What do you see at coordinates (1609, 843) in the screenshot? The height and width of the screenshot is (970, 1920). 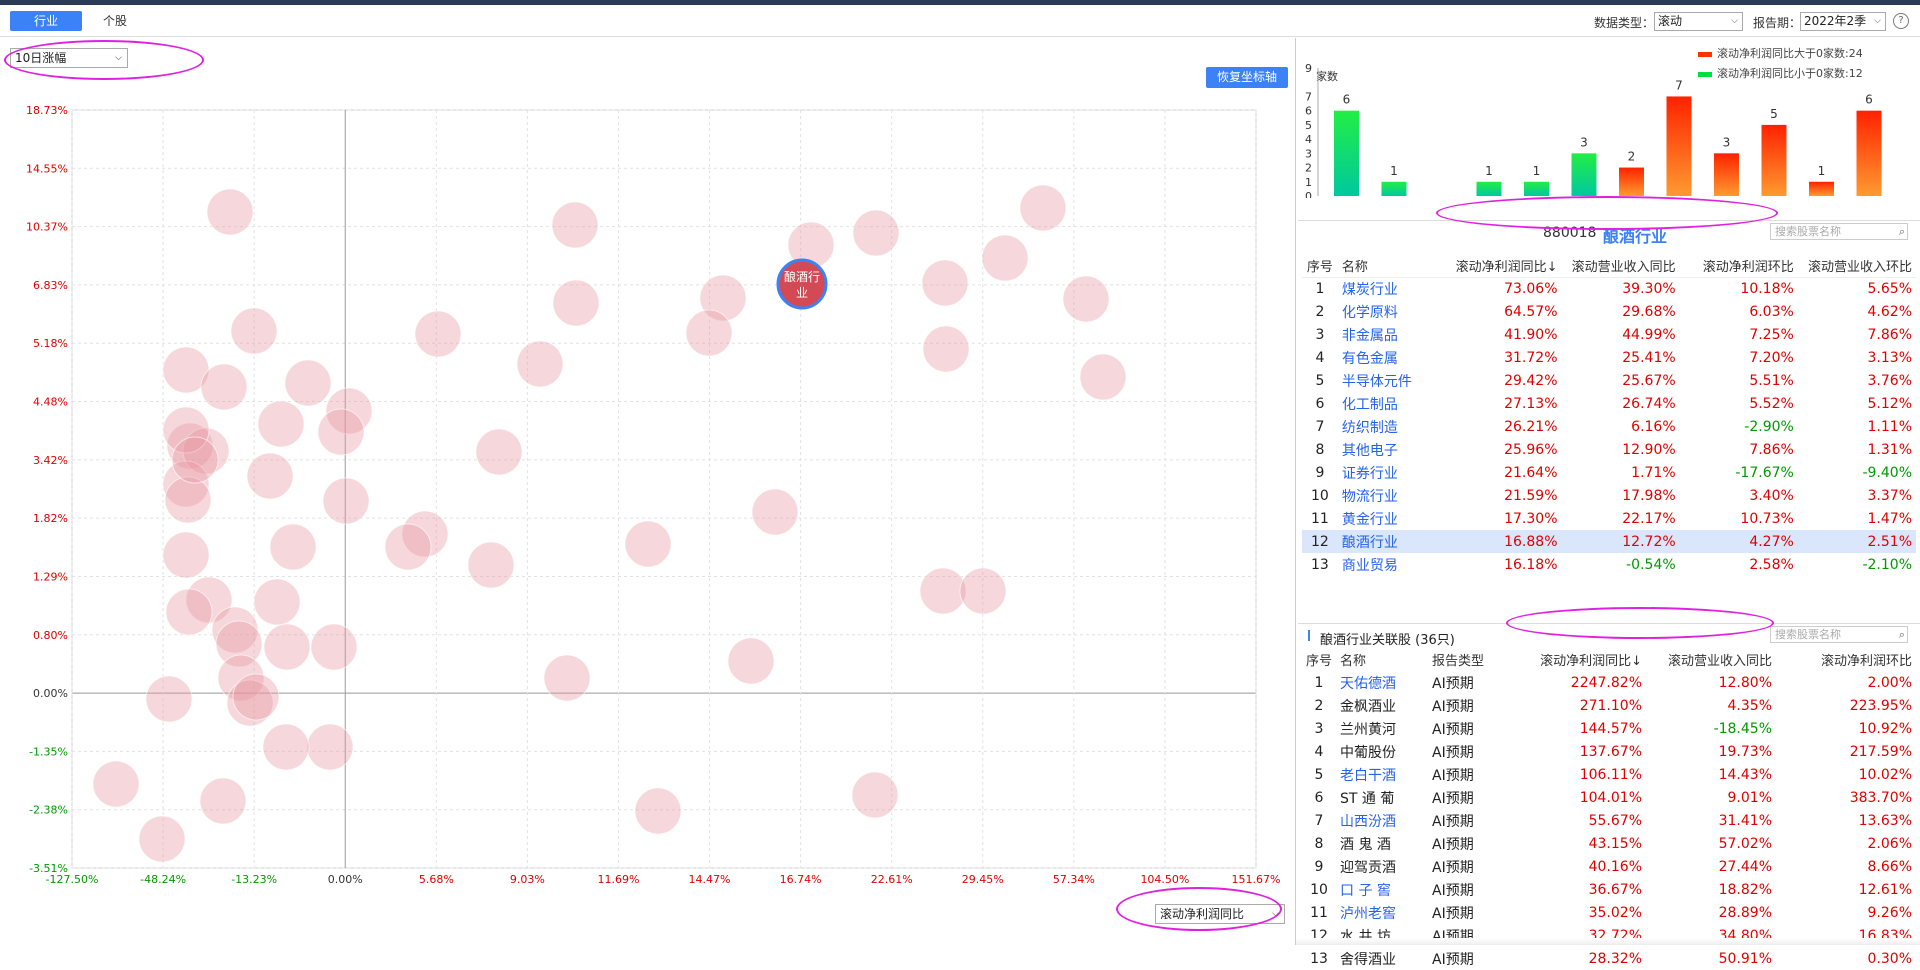 I see `table-row: 8 酒 鬼 酒 AI预期 43.15% 57.02% 2.06%` at bounding box center [1609, 843].